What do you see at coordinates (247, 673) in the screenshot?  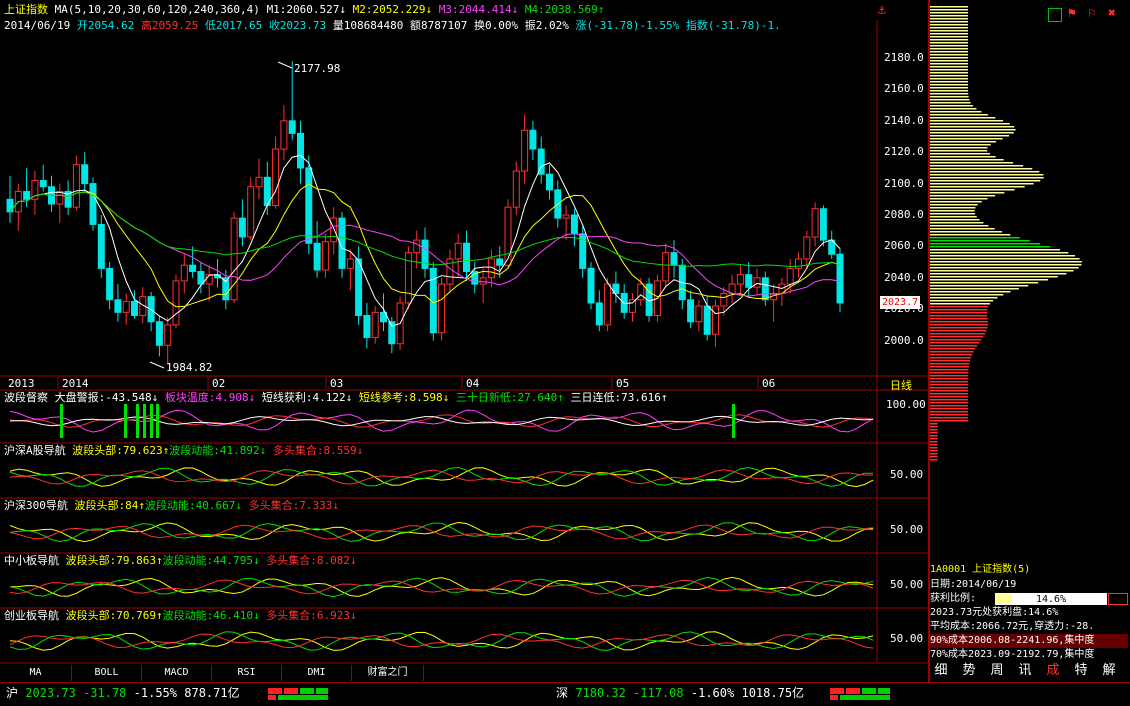 I see `tab-rsi: RSI` at bounding box center [247, 673].